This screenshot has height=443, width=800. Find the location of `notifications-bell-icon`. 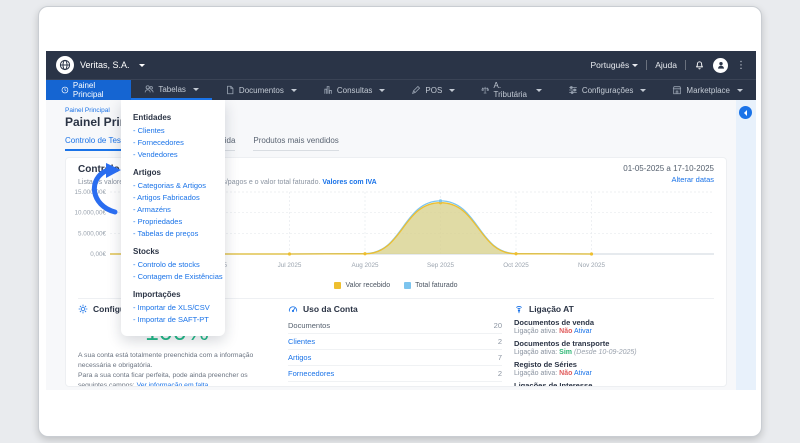

notifications-bell-icon is located at coordinates (699, 65).